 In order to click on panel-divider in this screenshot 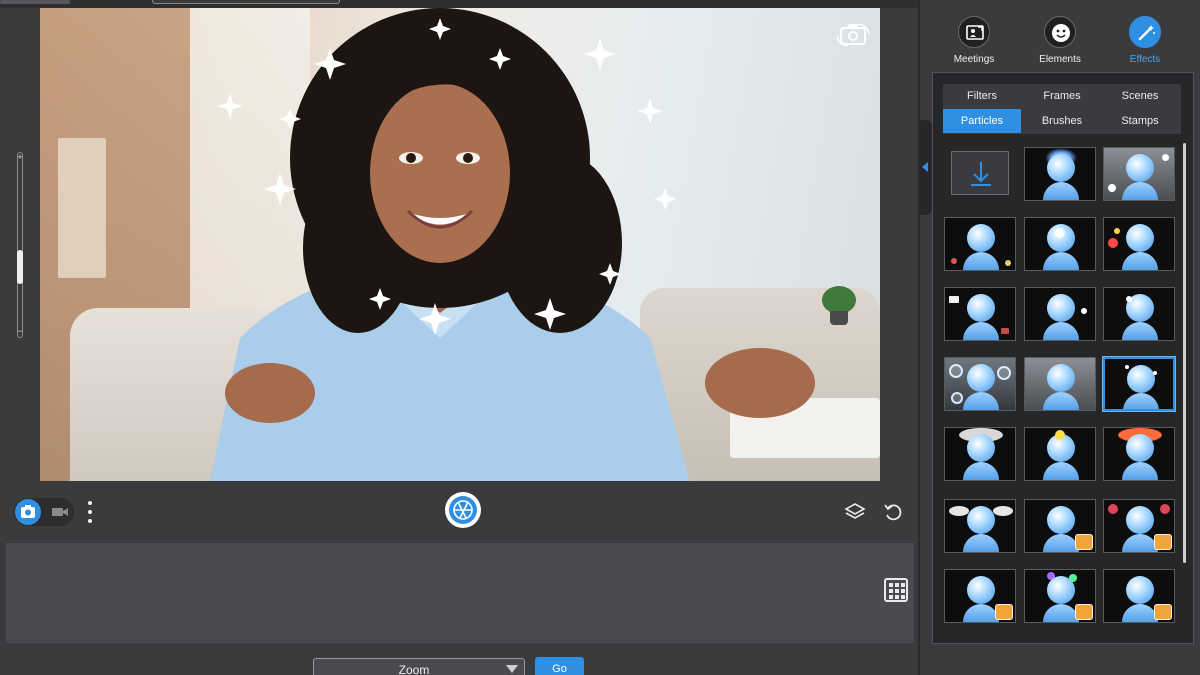, I will do `click(919, 337)`.